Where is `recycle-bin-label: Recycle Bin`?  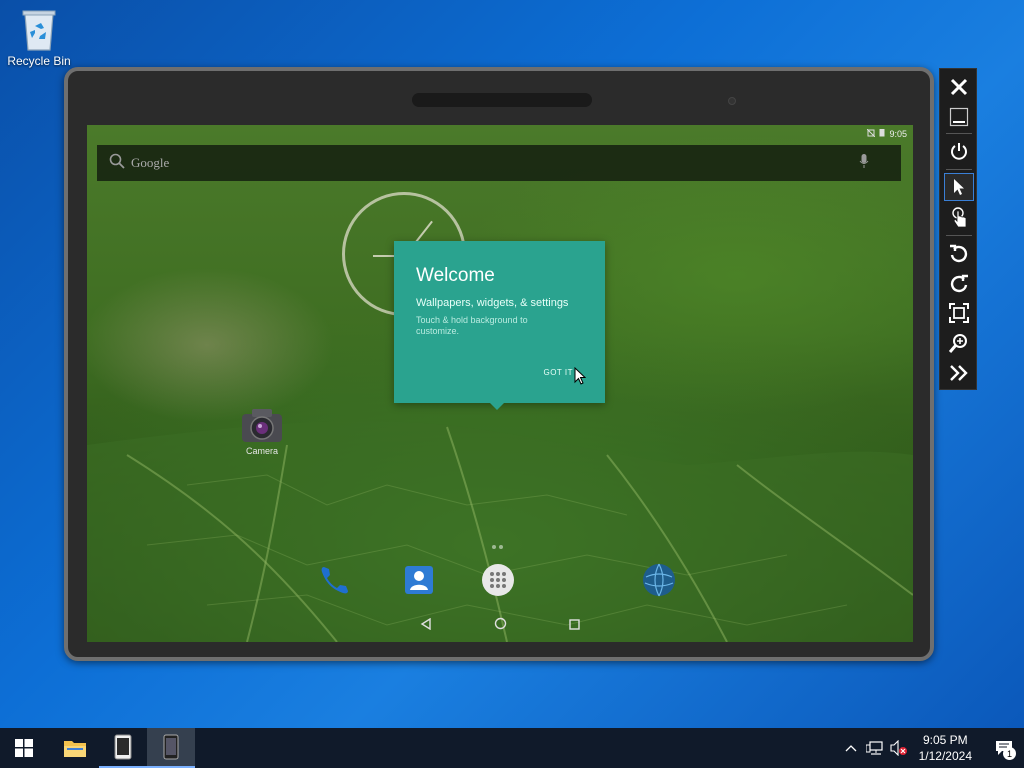 recycle-bin-label: Recycle Bin is located at coordinates (39, 61).